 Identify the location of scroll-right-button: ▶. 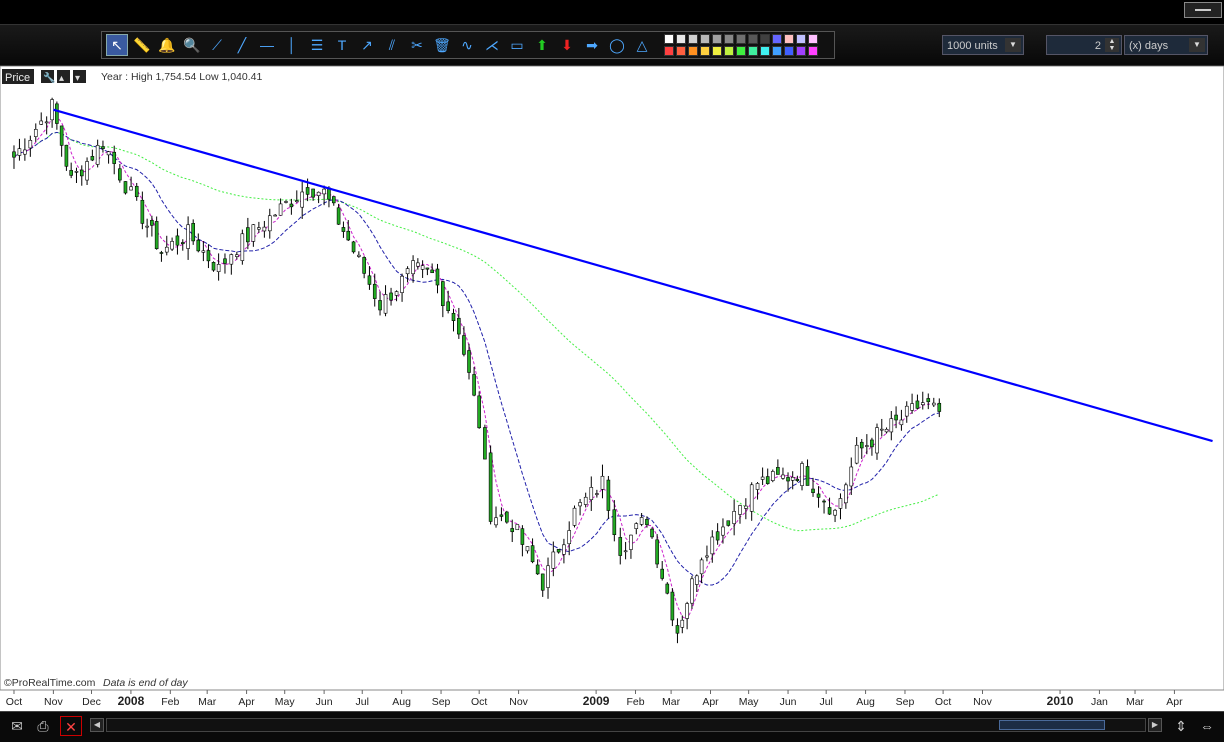
(1155, 725).